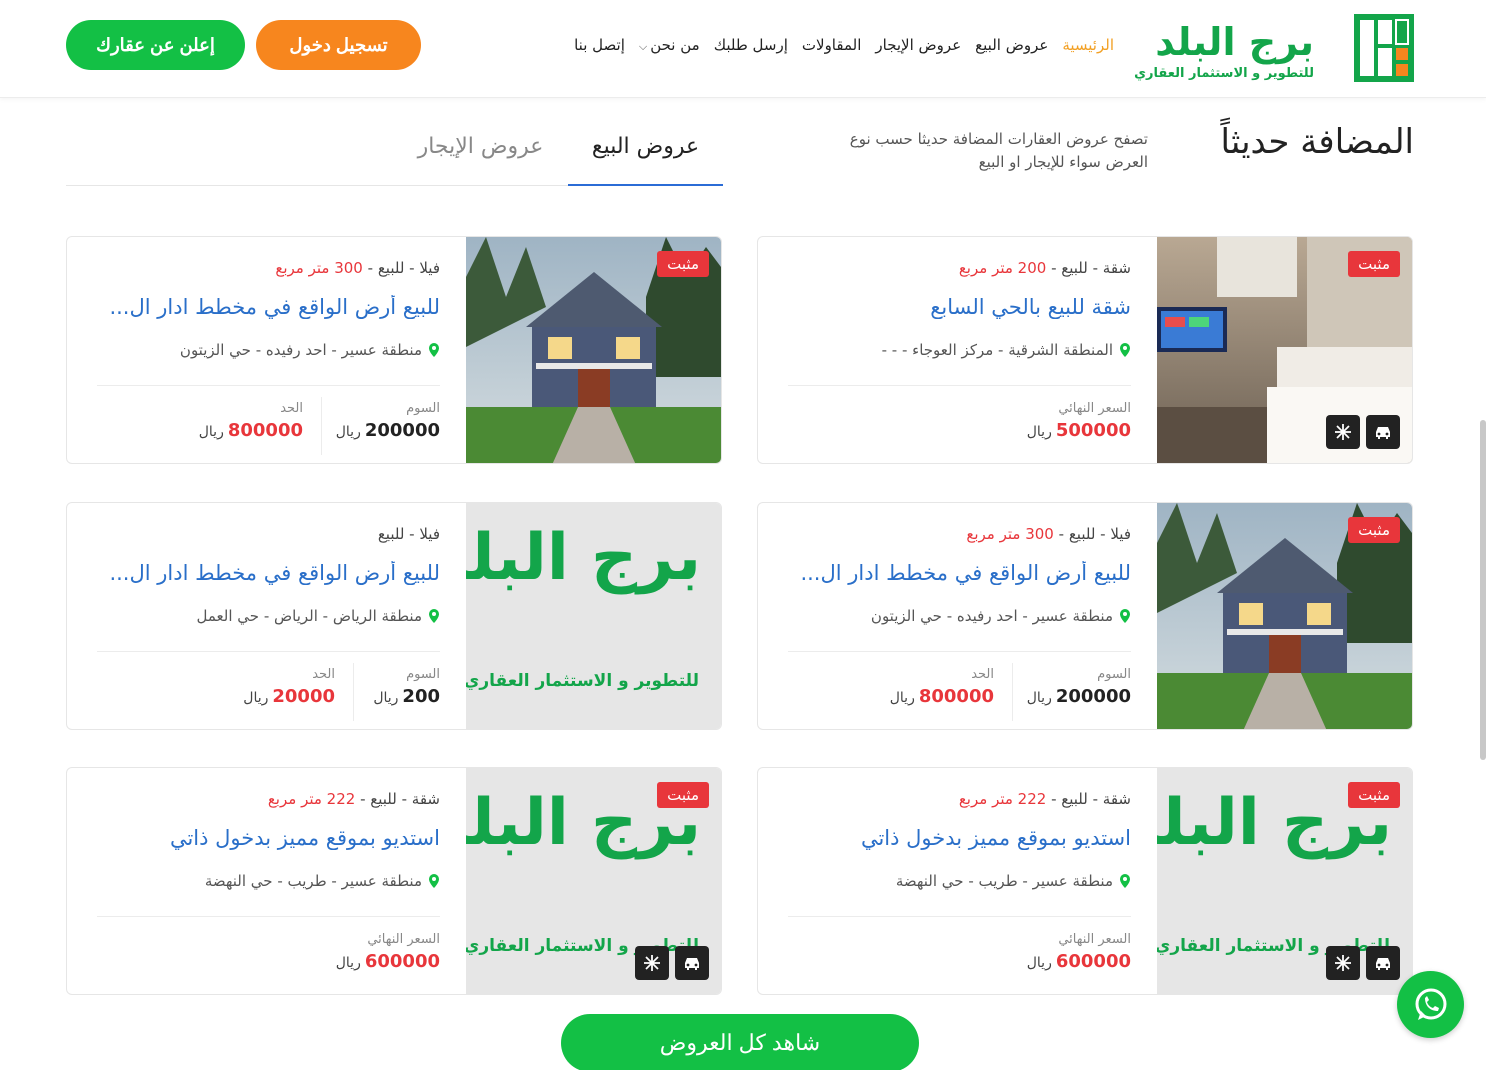 The image size is (1486, 1070). What do you see at coordinates (593, 616) in the screenshot?
I see `property-image: برج البلد للتطوير و الاستثمار العقاري` at bounding box center [593, 616].